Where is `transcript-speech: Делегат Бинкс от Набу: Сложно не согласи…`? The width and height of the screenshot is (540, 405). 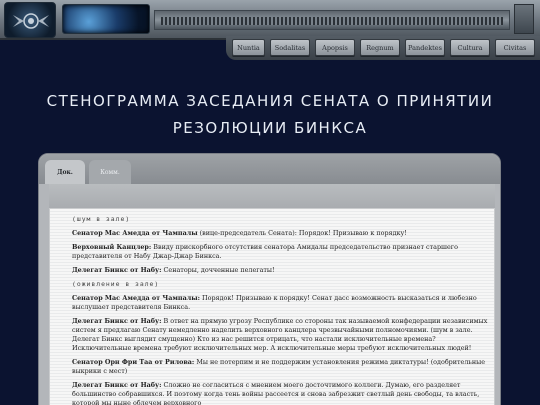
transcript-speech: Делегат Бинкс от Набу: Сложно не согласи… is located at coordinates (280, 393).